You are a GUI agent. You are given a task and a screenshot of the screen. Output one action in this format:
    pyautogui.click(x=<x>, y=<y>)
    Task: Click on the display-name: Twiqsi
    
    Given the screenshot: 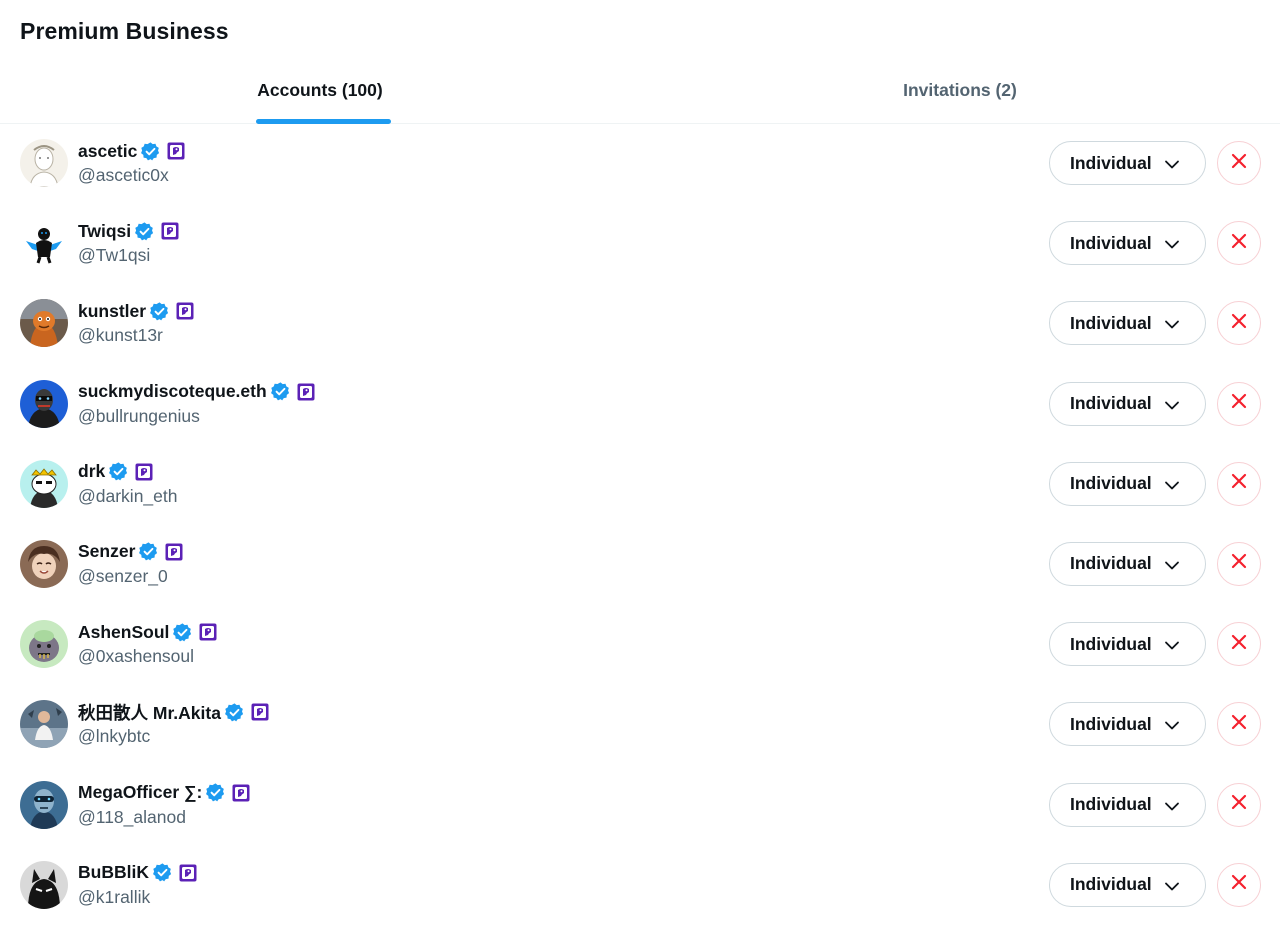 What is the action you would take?
    pyautogui.click(x=104, y=231)
    